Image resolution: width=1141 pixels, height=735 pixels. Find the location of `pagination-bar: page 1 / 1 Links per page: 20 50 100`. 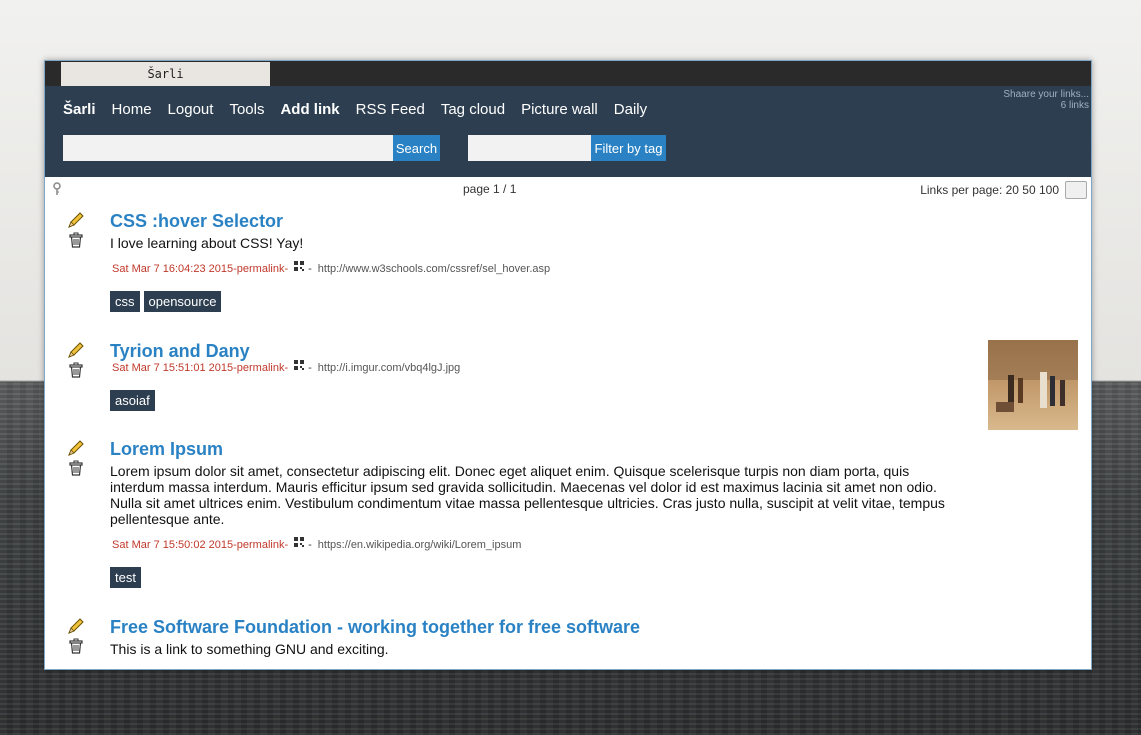

pagination-bar: page 1 / 1 Links per page: 20 50 100 is located at coordinates (568, 192).